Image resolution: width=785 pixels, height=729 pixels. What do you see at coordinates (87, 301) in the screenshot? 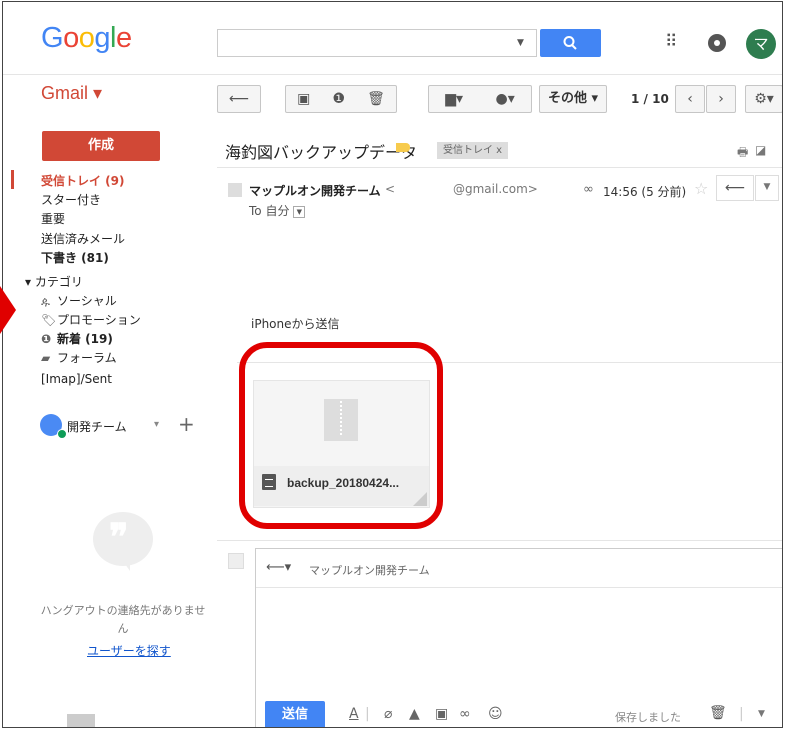
I see `sidebar-item-label: ソーシャル` at bounding box center [87, 301].